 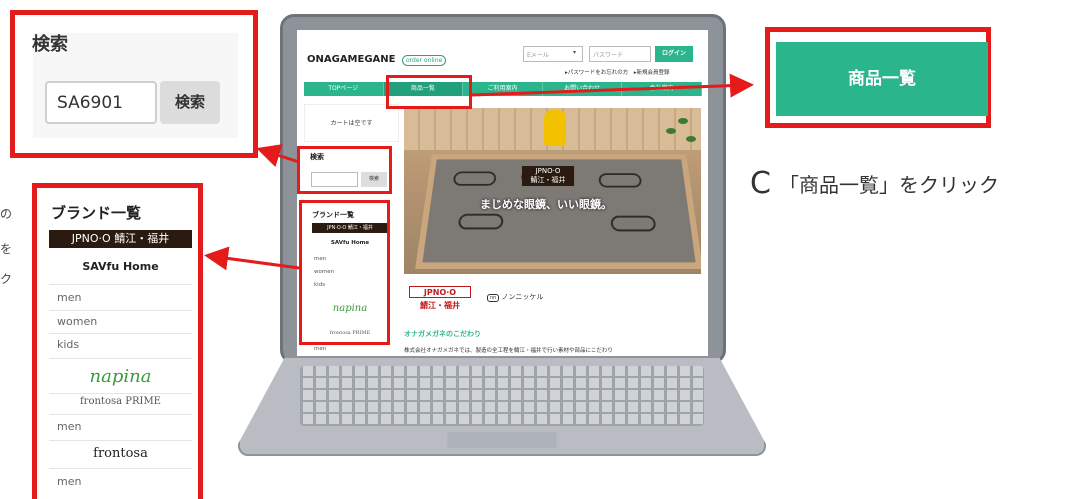 What do you see at coordinates (760, 183) in the screenshot?
I see `step-letter: C` at bounding box center [760, 183].